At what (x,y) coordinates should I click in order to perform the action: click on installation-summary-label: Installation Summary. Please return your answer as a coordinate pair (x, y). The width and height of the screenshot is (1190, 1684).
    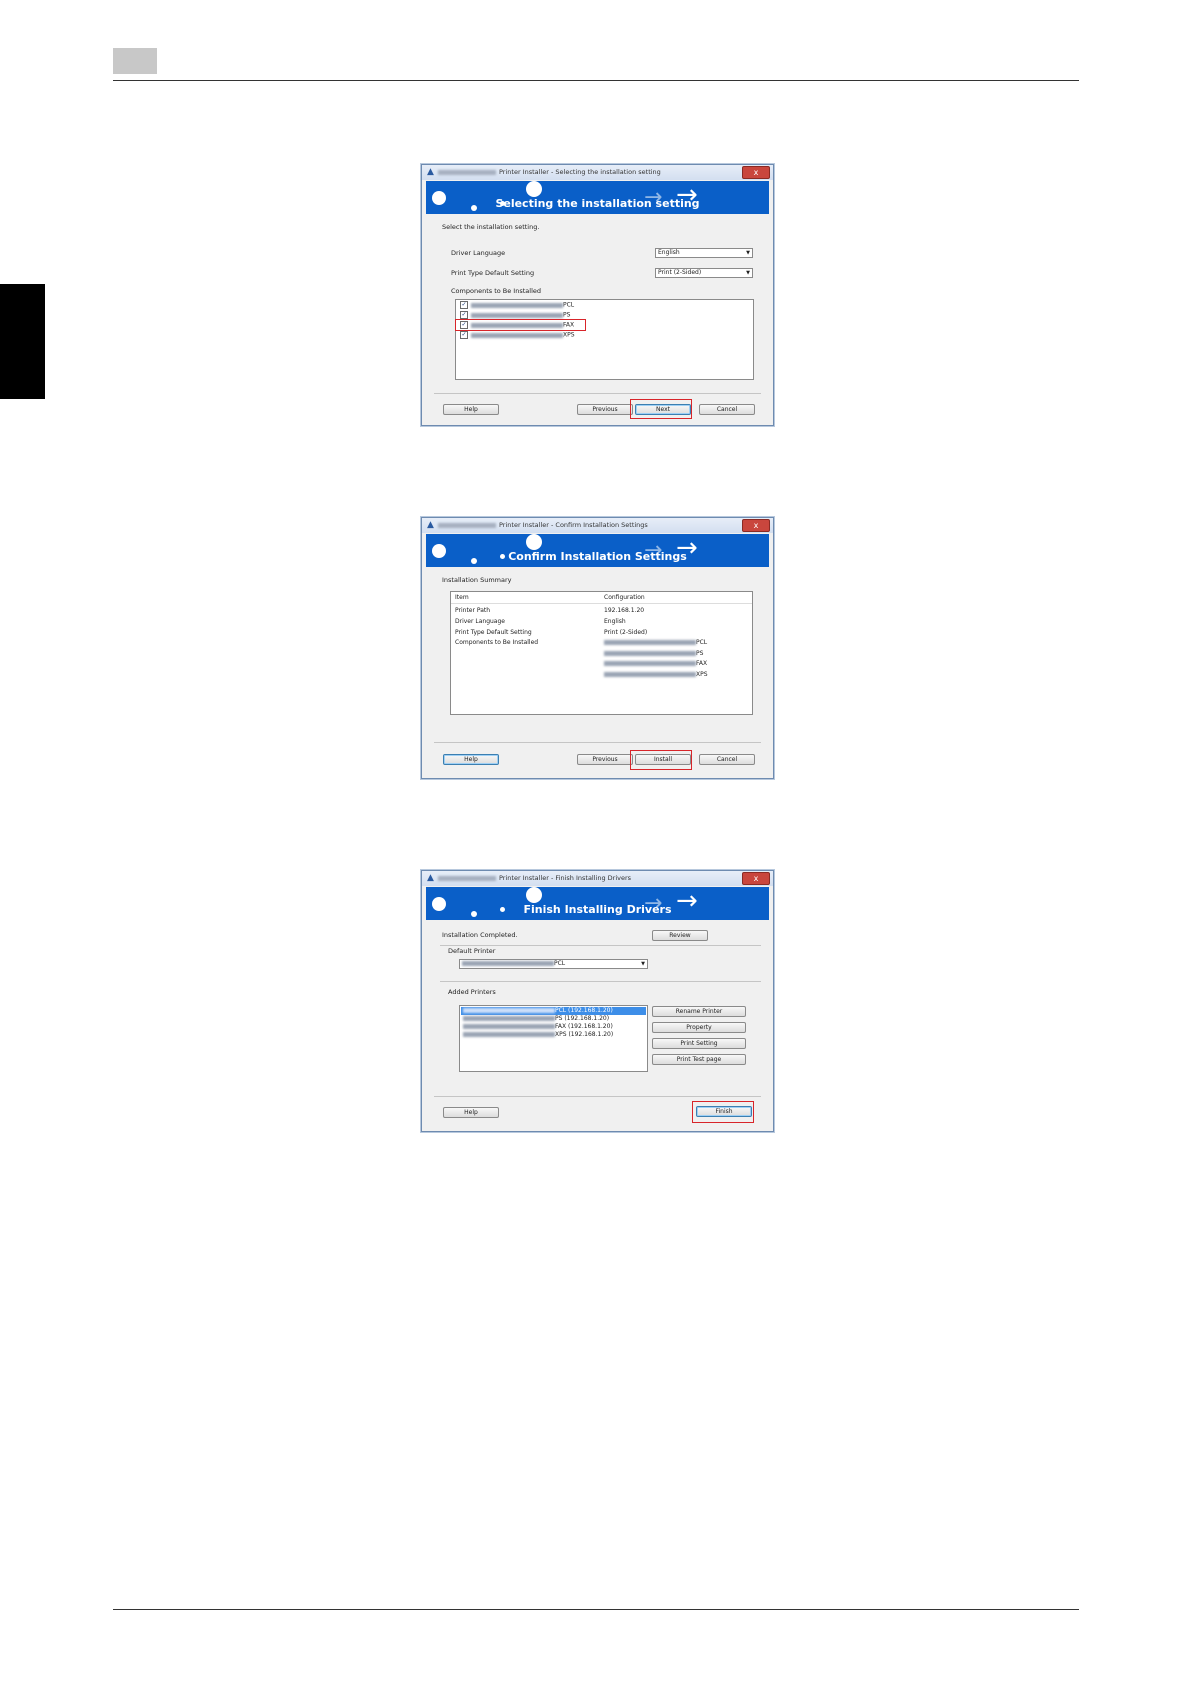
    Looking at the image, I should click on (477, 580).